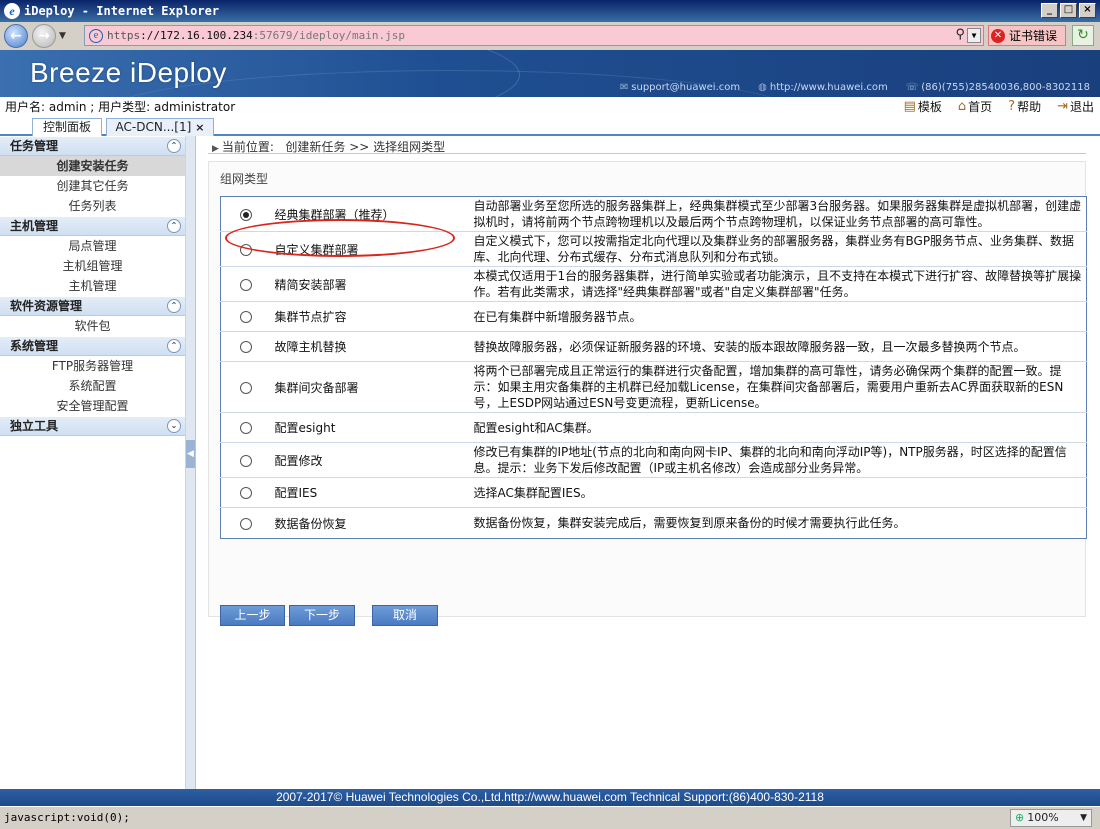 This screenshot has height=829, width=1100. What do you see at coordinates (245, 317) in the screenshot?
I see `radio-cluster-expansion` at bounding box center [245, 317].